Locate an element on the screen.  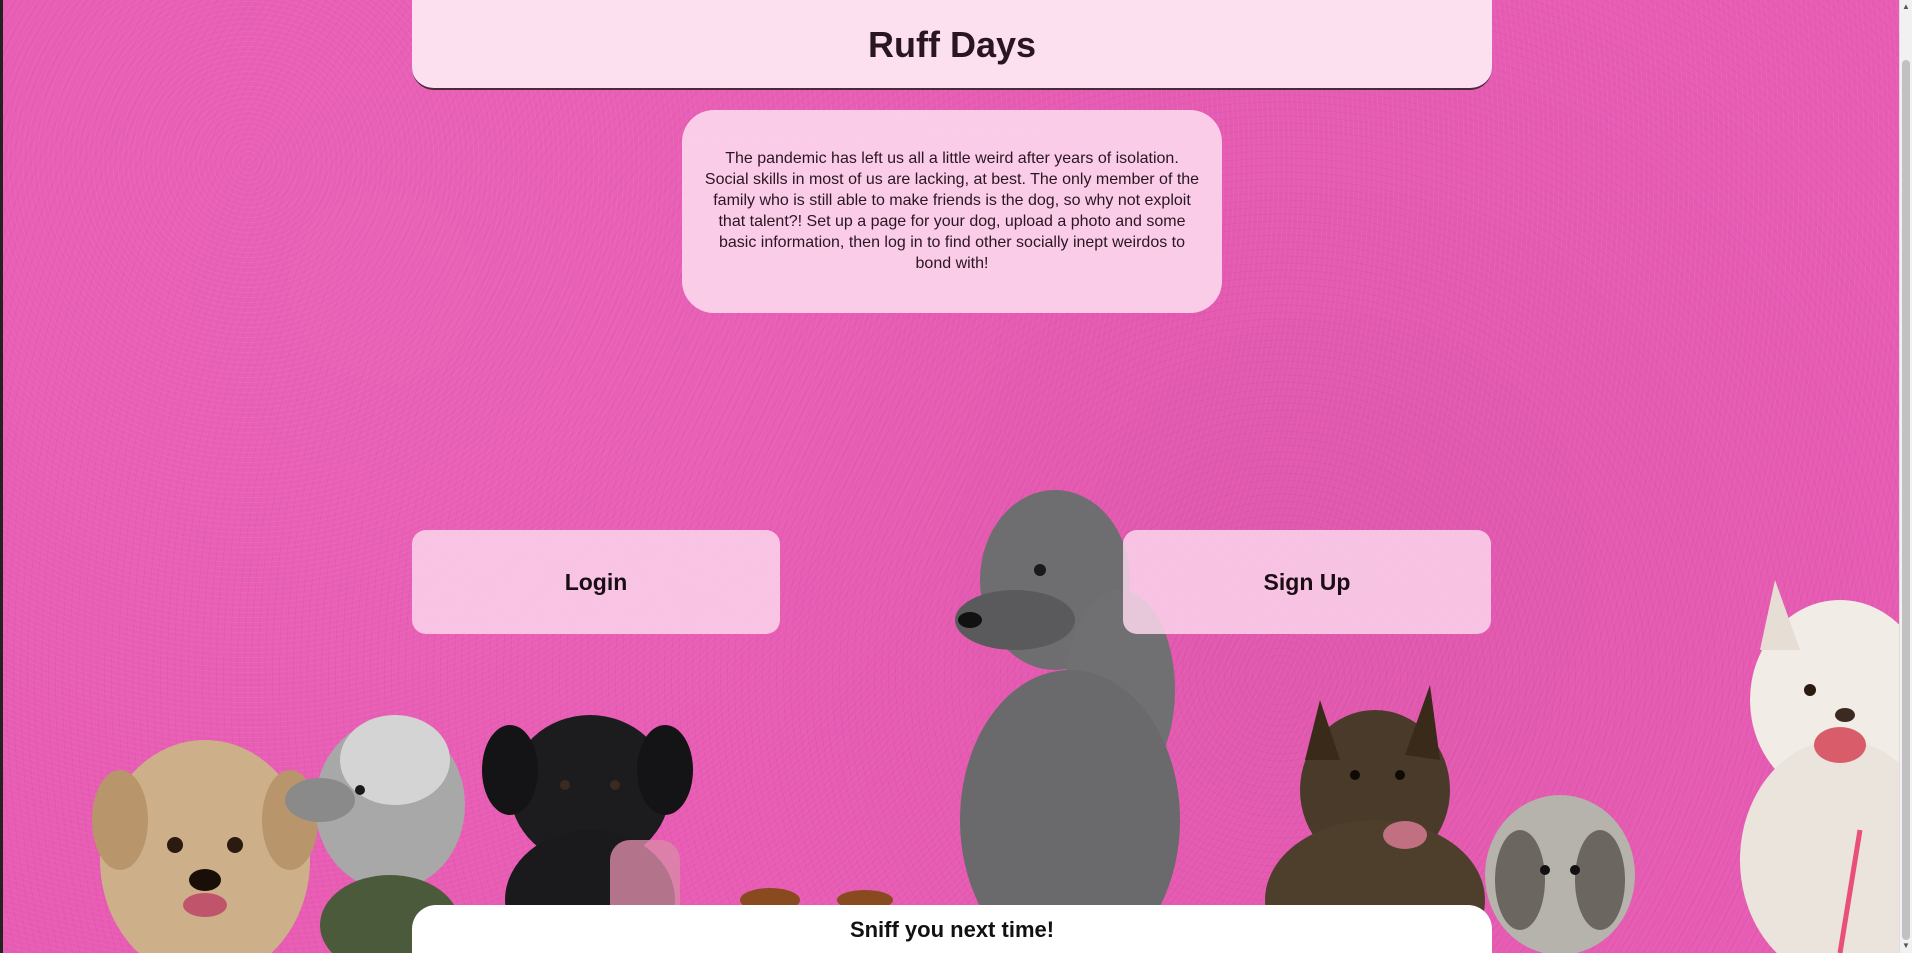
site-header: Ruff Days is located at coordinates (952, 45).